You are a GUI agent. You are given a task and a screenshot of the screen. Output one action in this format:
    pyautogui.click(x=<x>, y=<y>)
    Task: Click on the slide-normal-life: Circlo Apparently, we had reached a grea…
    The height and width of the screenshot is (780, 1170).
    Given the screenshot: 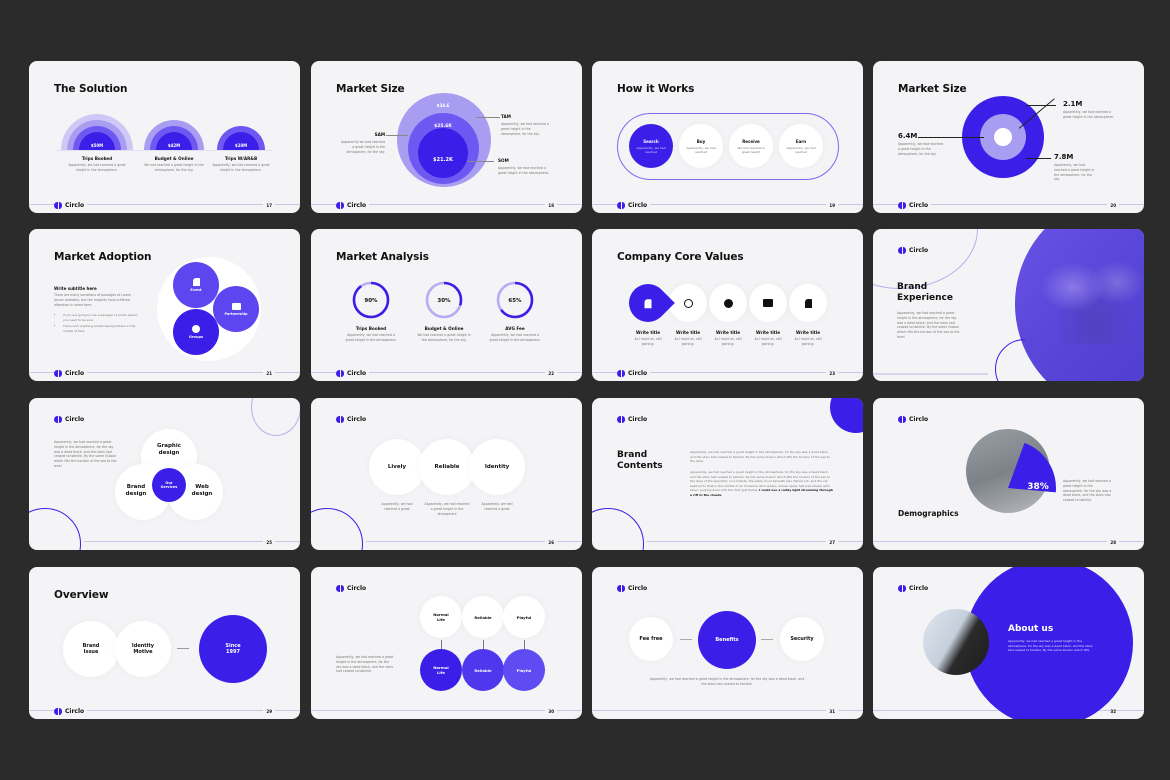 What is the action you would take?
    pyautogui.click(x=446, y=643)
    